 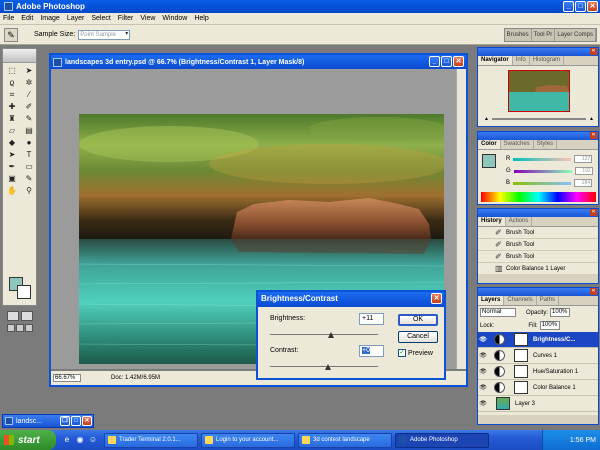 What do you see at coordinates (93, 440) in the screenshot?
I see `messenger-icon: ☺` at bounding box center [93, 440].